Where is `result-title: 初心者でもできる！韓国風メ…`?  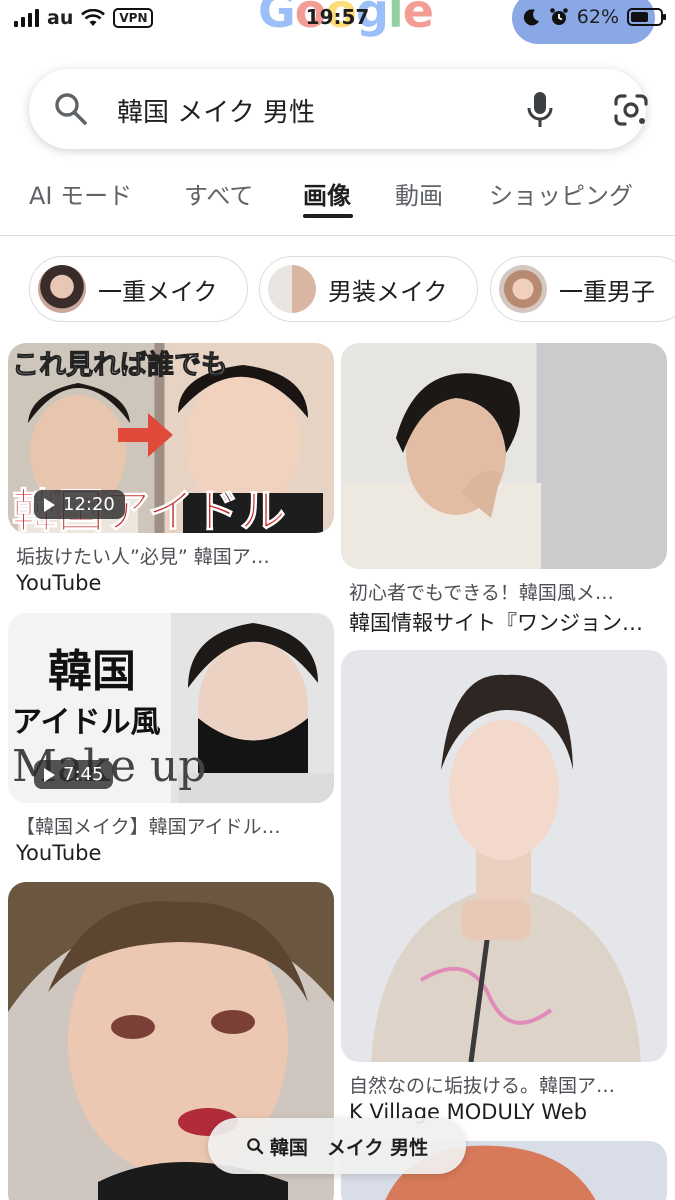 result-title: 初心者でもできる！韓国風メ… is located at coordinates (481, 591).